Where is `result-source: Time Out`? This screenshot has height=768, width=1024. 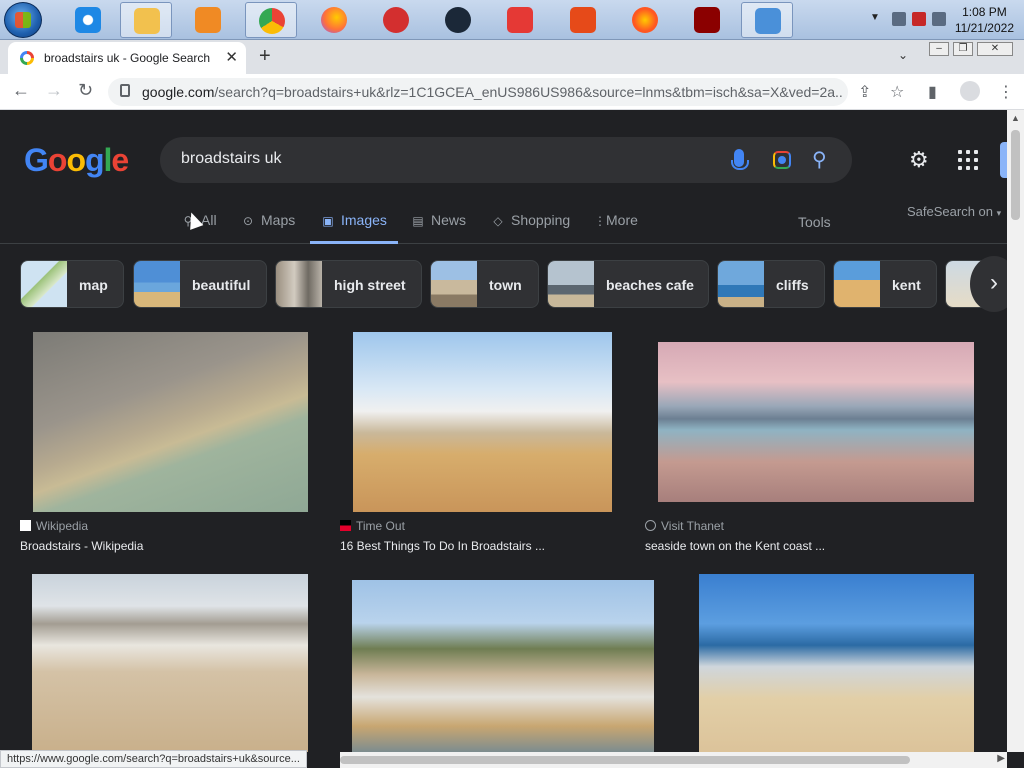 result-source: Time Out is located at coordinates (372, 526).